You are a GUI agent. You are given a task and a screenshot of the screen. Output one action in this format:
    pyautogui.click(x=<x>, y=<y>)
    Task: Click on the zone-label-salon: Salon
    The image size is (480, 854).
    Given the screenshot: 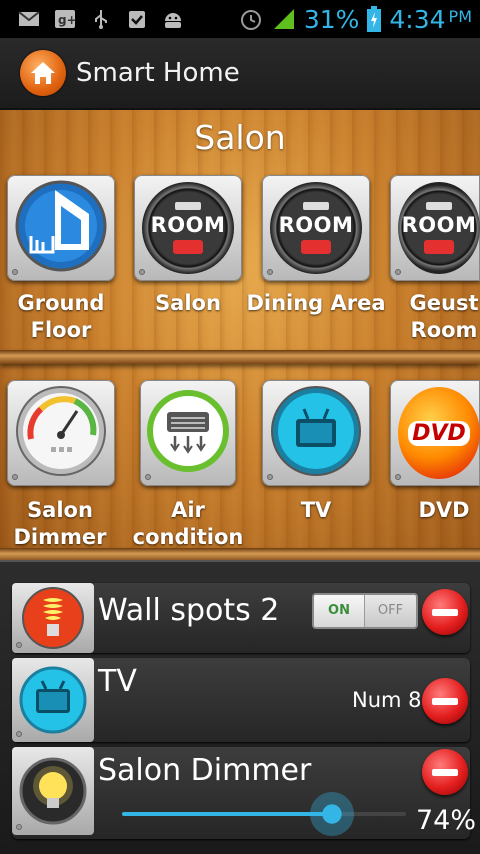 What is the action you would take?
    pyautogui.click(x=188, y=303)
    